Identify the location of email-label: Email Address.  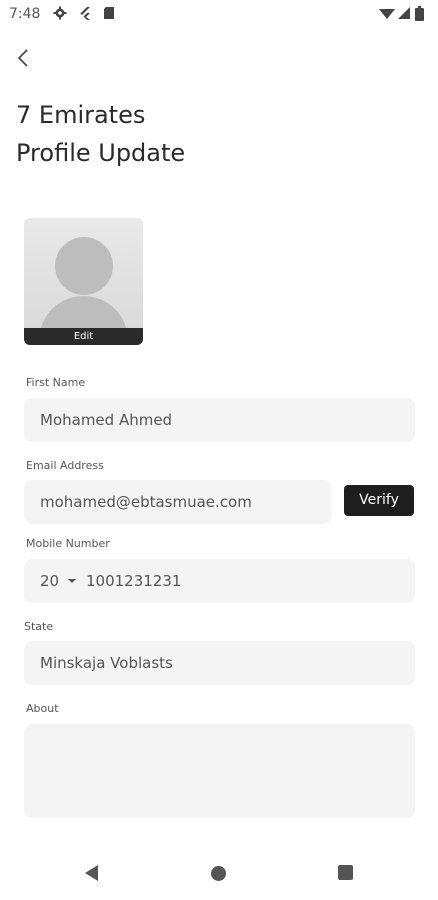
(65, 465).